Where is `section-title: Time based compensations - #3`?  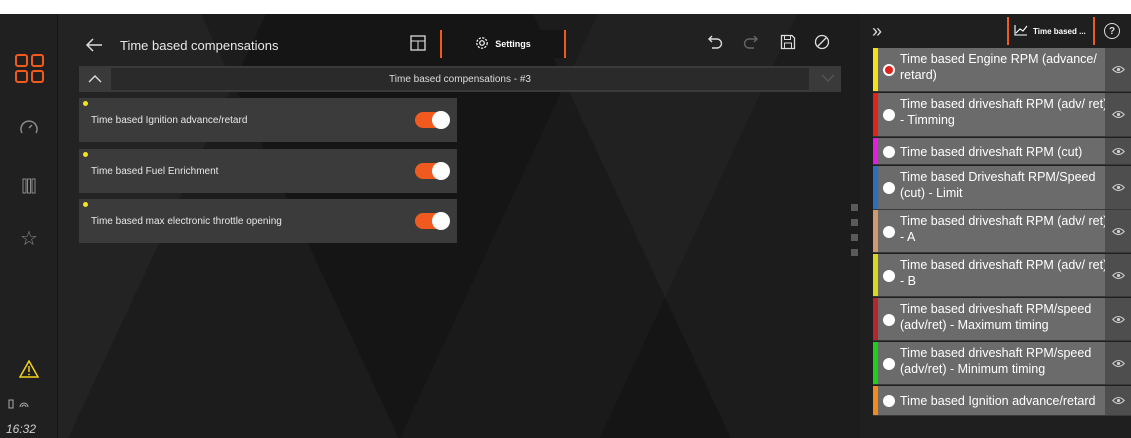 section-title: Time based compensations - #3 is located at coordinates (460, 79).